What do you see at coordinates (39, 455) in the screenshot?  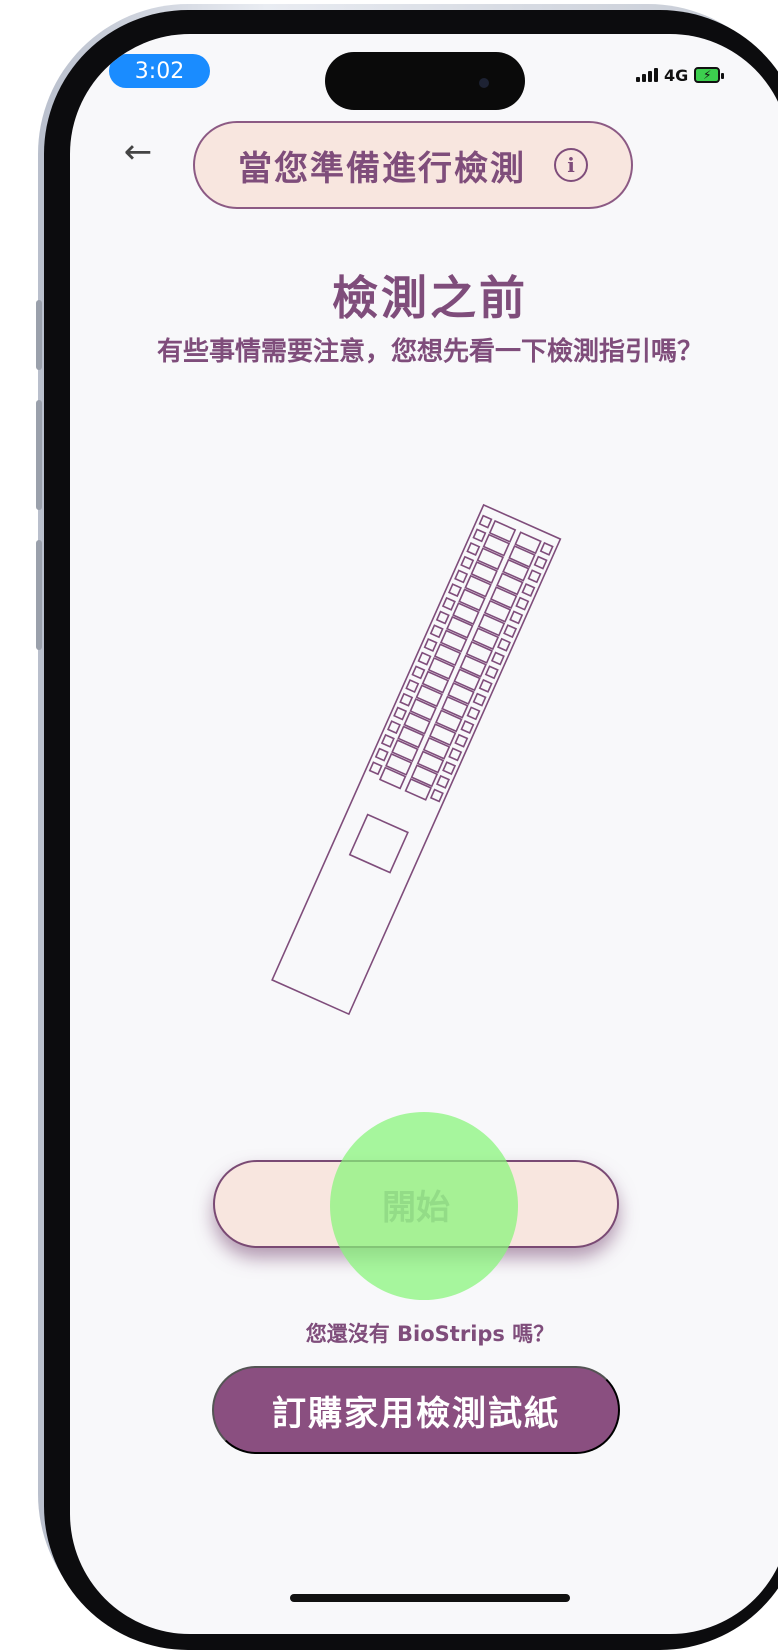 I see `volume-up-button` at bounding box center [39, 455].